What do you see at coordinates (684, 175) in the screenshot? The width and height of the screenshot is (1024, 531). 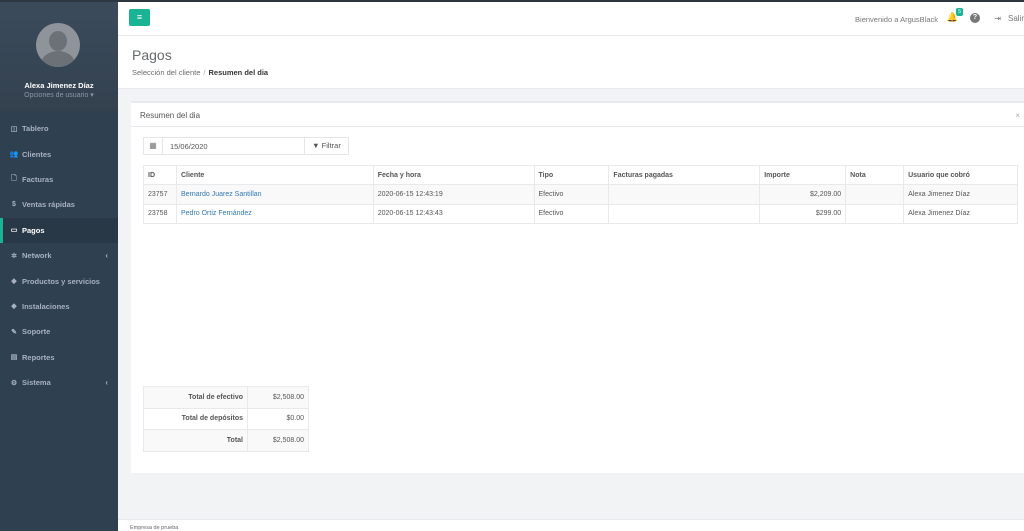 I see `column-header: Facturas pagadas` at bounding box center [684, 175].